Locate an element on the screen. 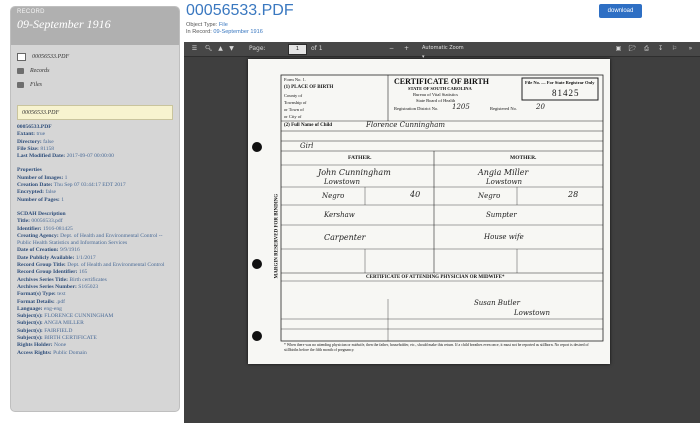 The height and width of the screenshot is (423, 700). father-birthplace: Kershaw is located at coordinates (339, 215).